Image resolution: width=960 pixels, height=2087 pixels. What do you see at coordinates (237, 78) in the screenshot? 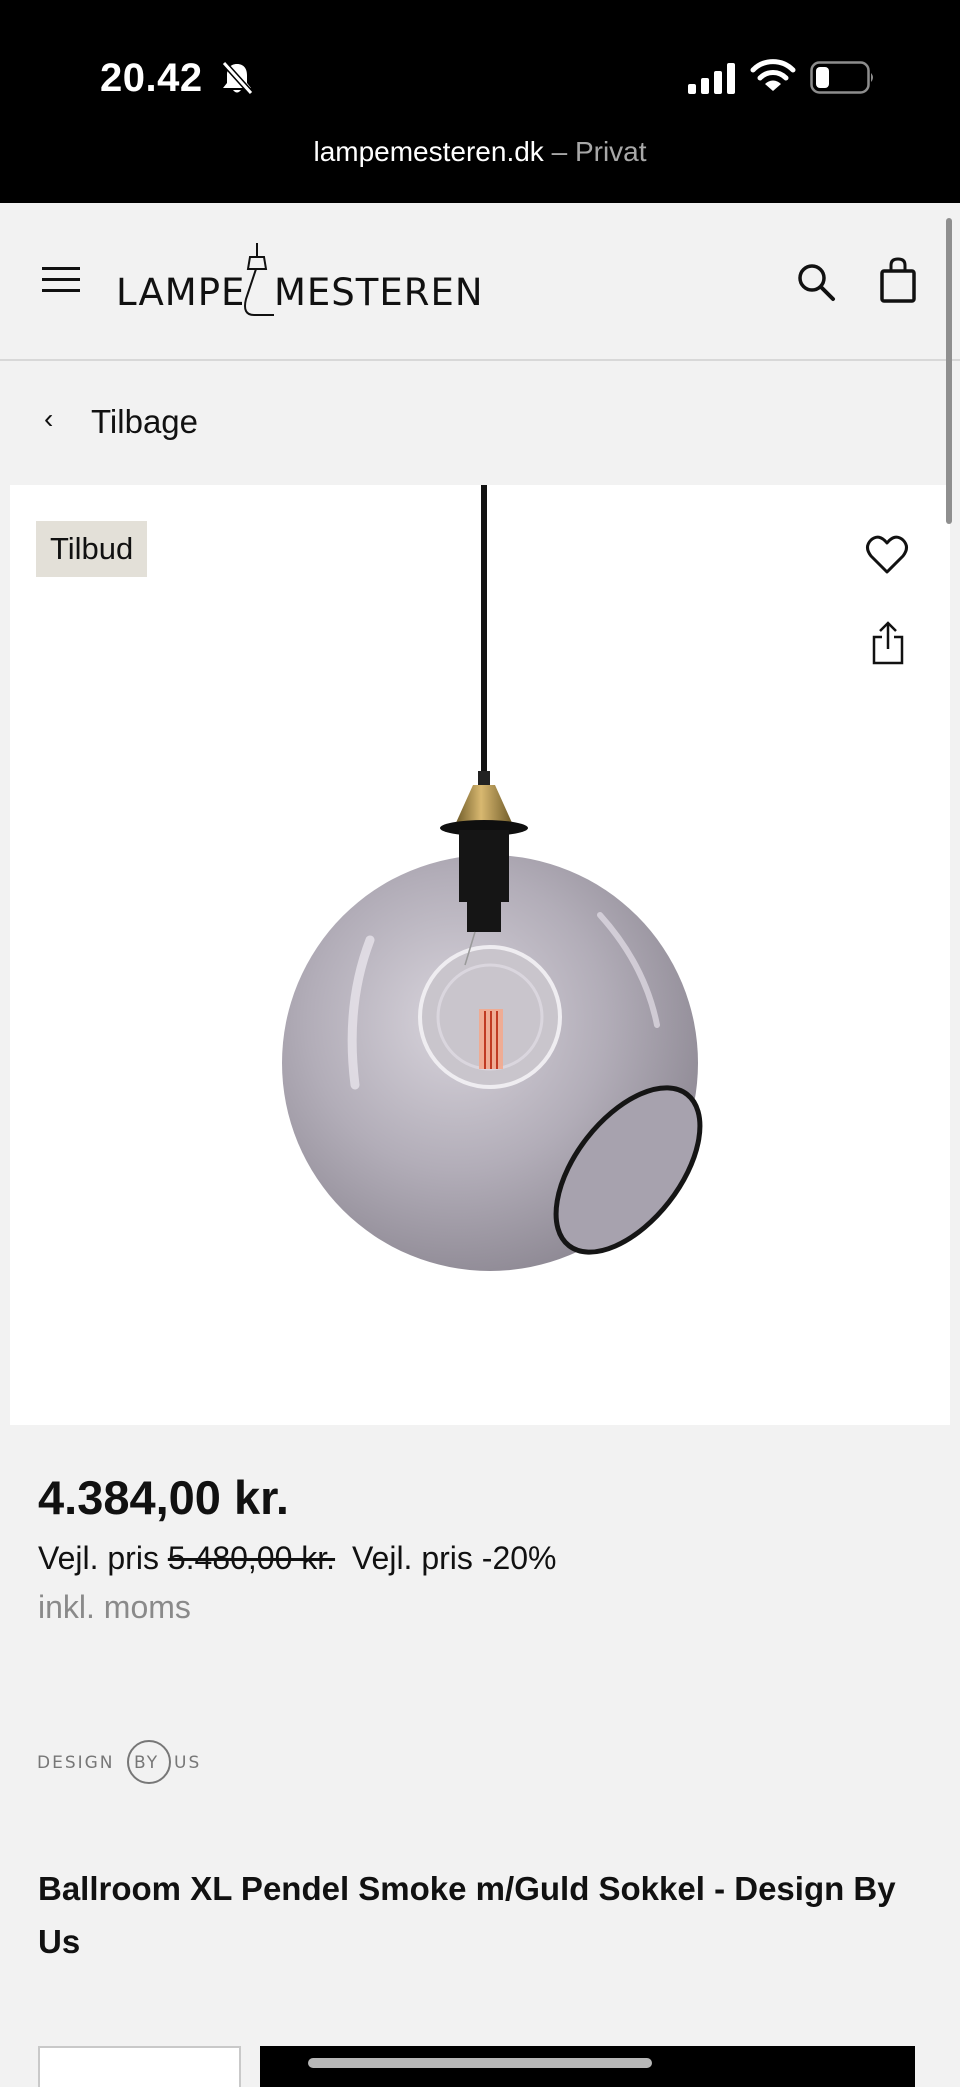
I see `bell-slash-icon` at bounding box center [237, 78].